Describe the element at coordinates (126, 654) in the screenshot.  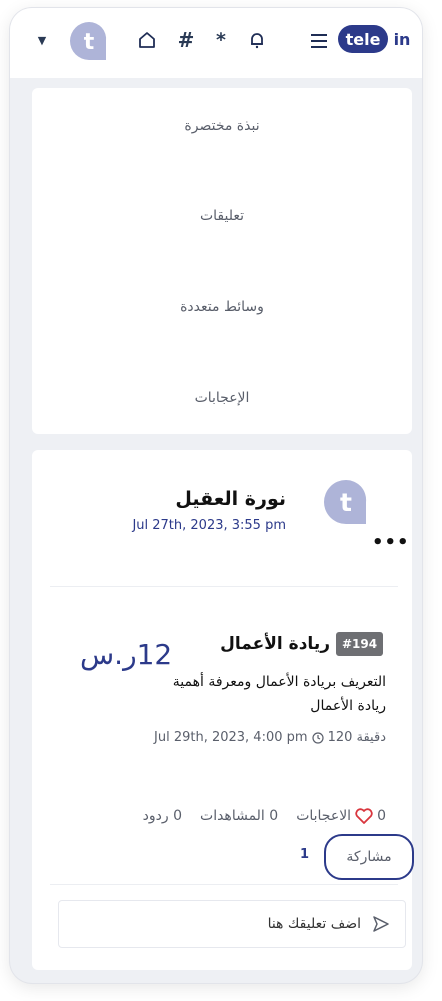
I see `event-price: 12ر.س` at that location.